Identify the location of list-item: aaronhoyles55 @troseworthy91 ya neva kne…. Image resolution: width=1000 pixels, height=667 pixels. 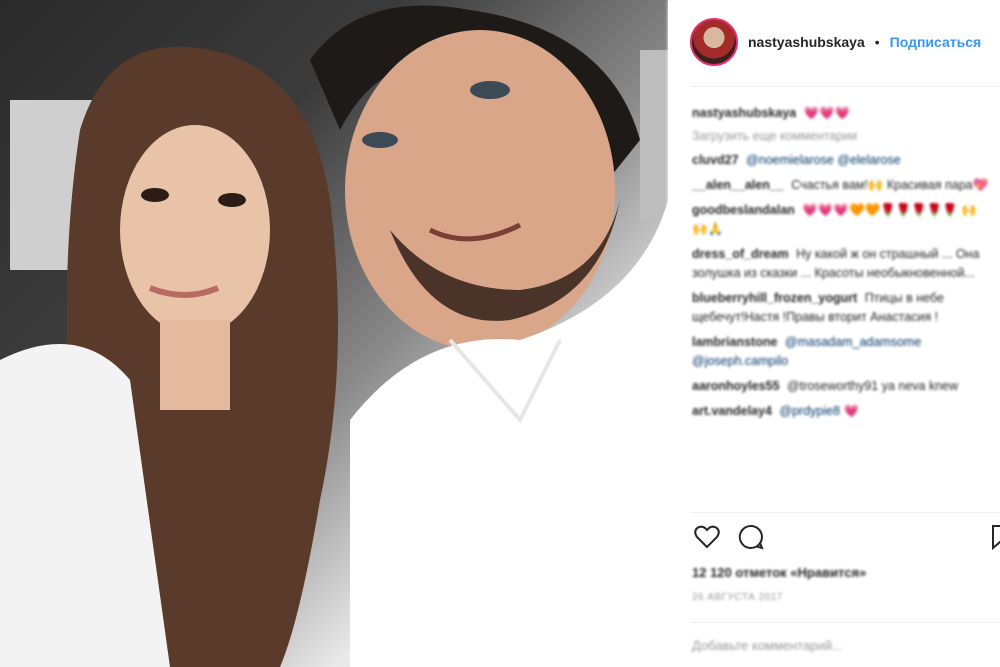
(842, 386).